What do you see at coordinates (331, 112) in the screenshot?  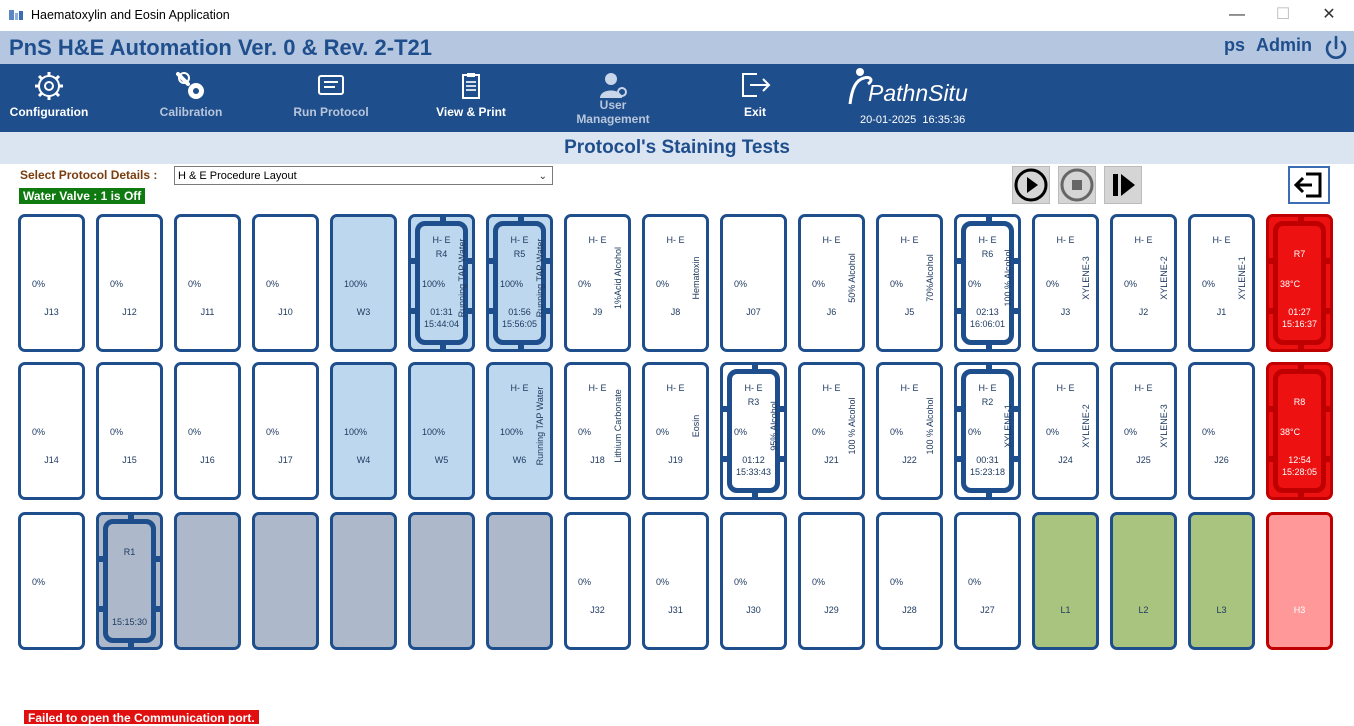 I see `run-protocol-label: Run Protocol` at bounding box center [331, 112].